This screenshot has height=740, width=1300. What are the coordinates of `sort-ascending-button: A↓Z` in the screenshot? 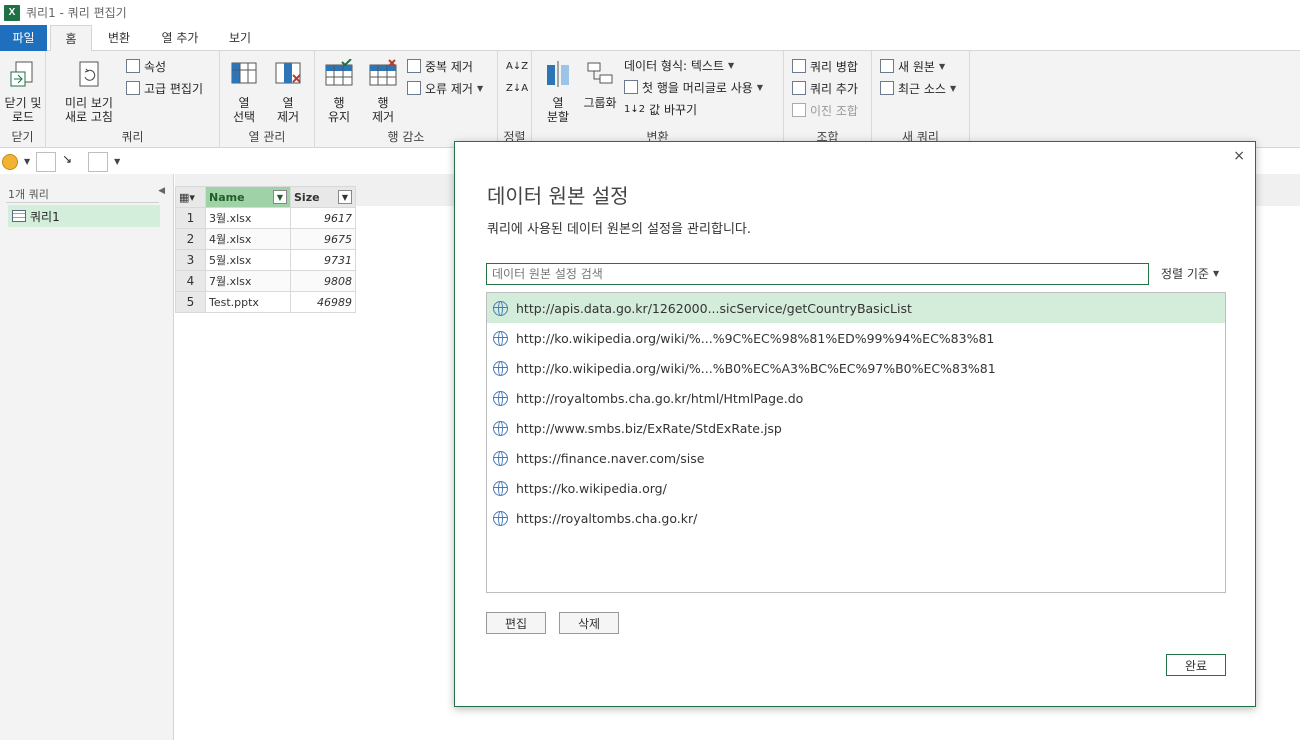 It's located at (517, 66).